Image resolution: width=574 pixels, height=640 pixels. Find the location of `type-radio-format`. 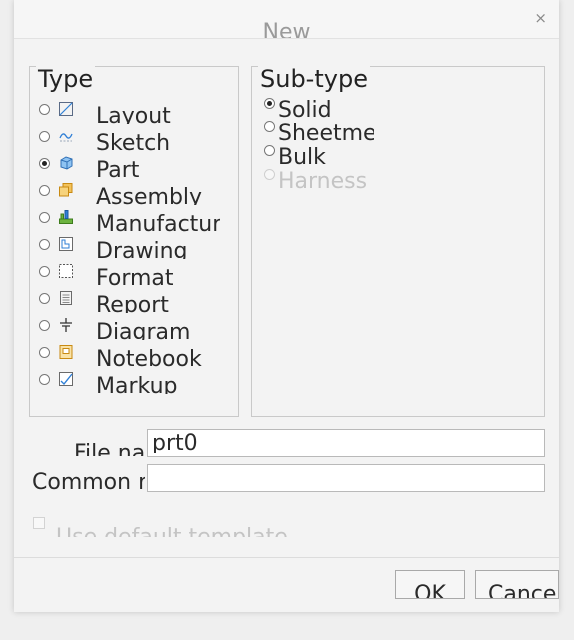

type-radio-format is located at coordinates (44, 271).